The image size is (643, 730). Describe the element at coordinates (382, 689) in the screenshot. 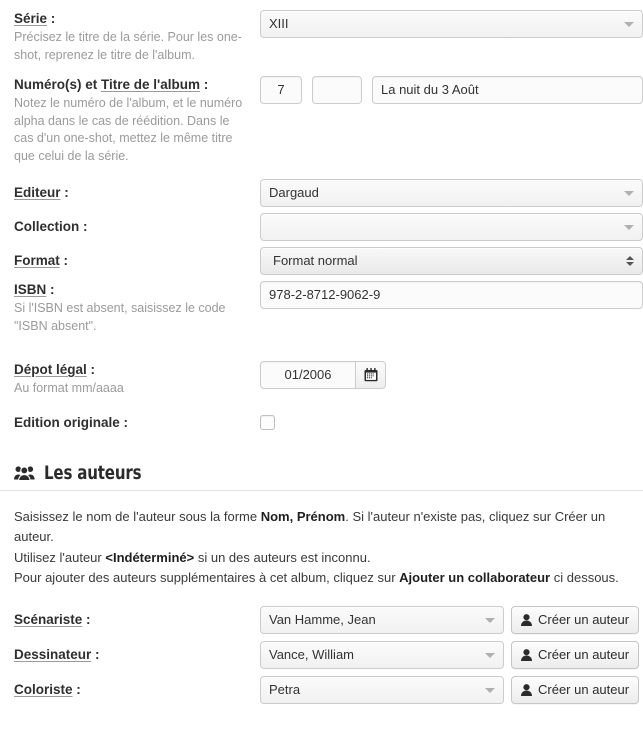

I see `coloriste-select: Petra` at that location.